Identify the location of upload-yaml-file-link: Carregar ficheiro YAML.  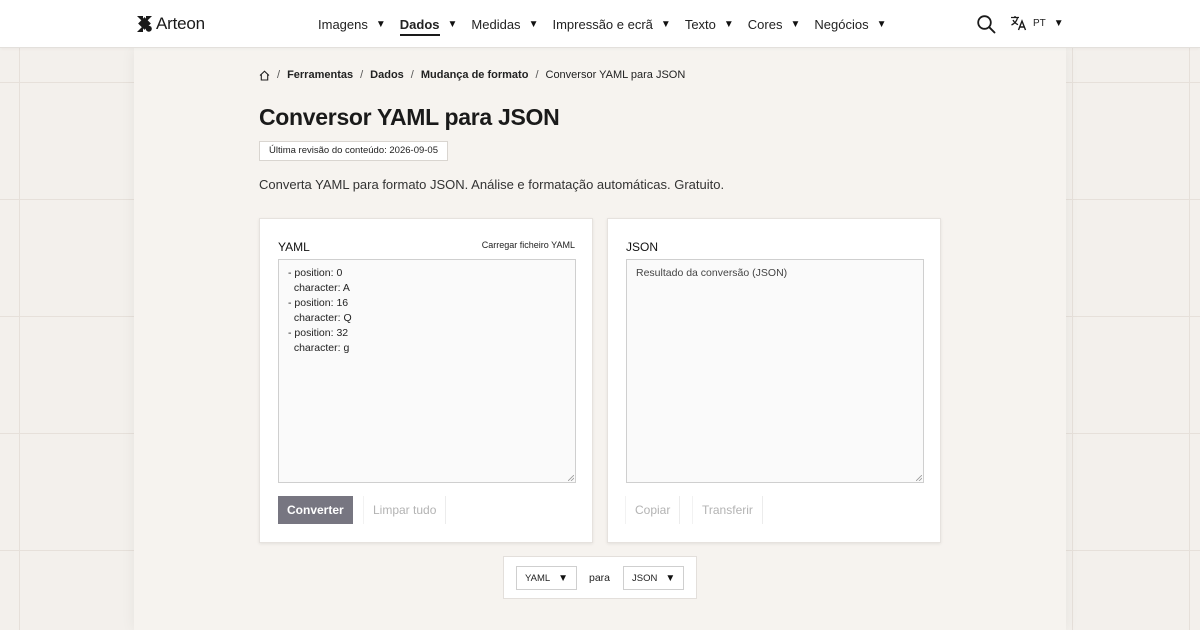
(528, 245).